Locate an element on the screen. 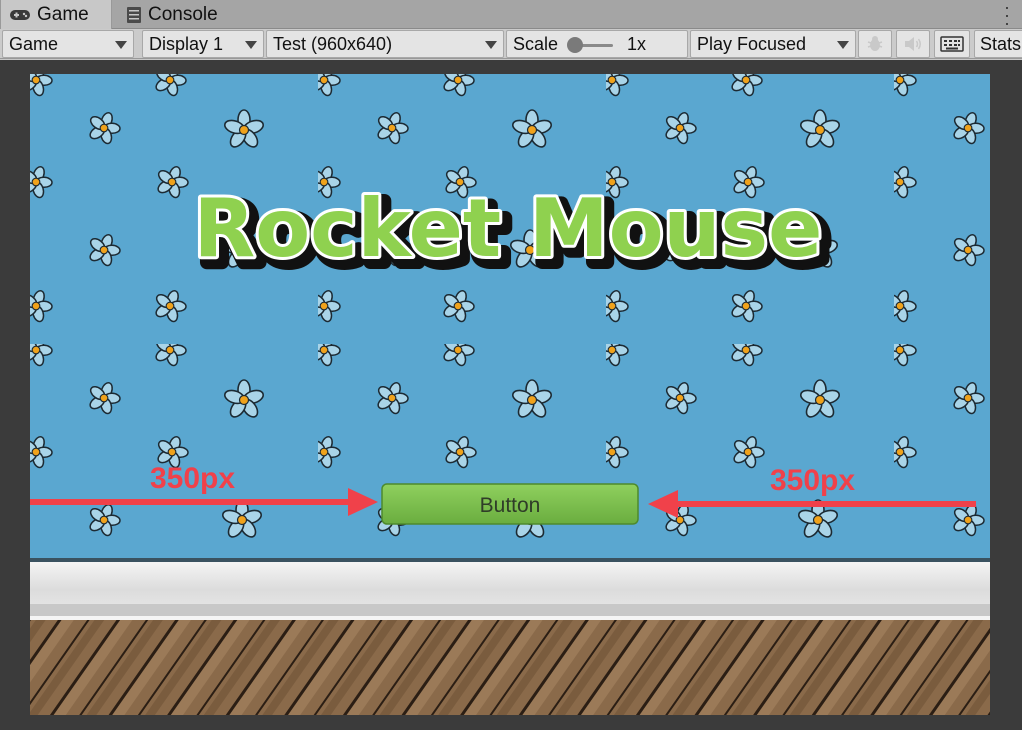 Image resolution: width=1022 pixels, height=730 pixels. game-title: Rocket Mouse Rocket Mouse is located at coordinates (513, 233).